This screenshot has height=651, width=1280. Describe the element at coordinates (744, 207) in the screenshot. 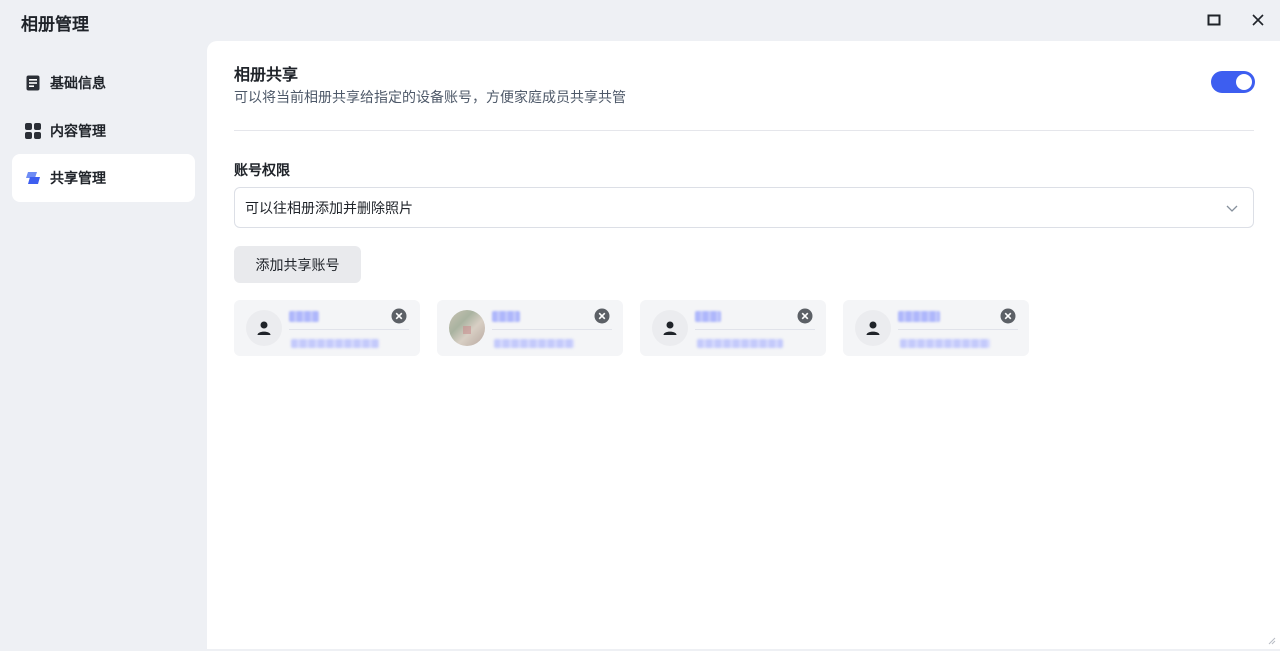

I see `permission-select: 可以往相册添加并删除照片` at that location.